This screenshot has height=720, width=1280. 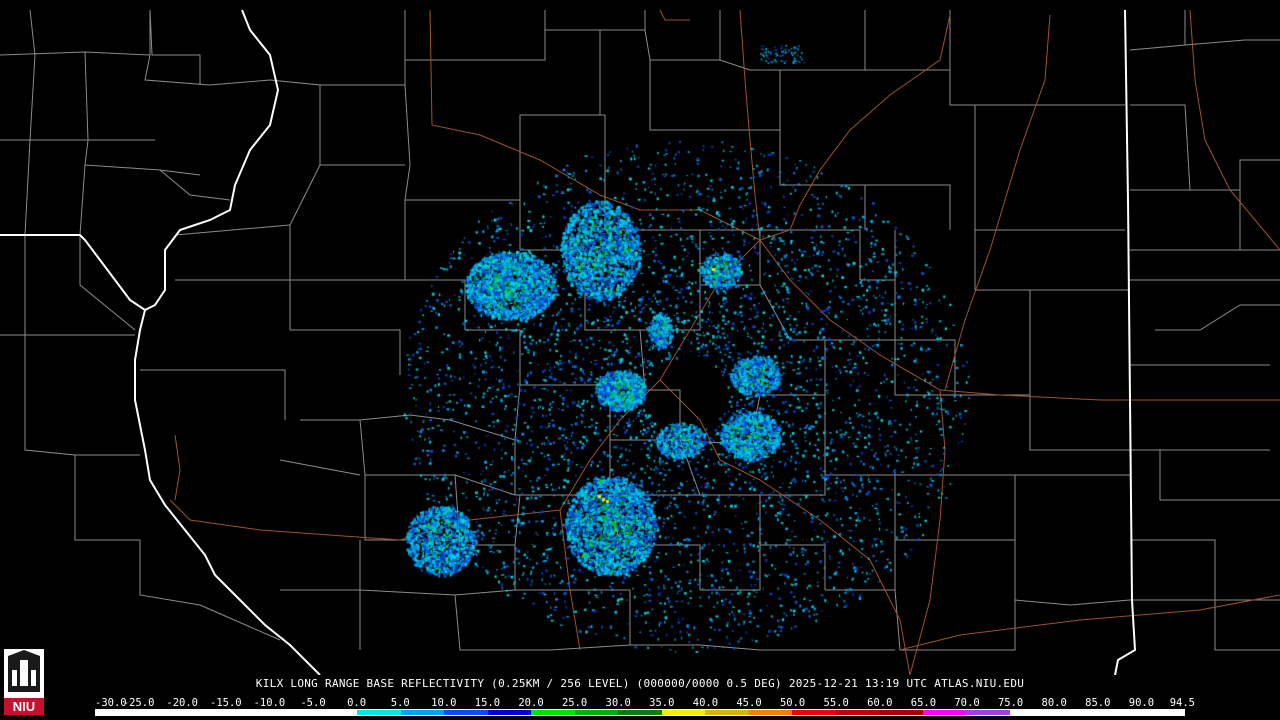 I want to click on scale-tick-label: 35.0, so click(x=662, y=703).